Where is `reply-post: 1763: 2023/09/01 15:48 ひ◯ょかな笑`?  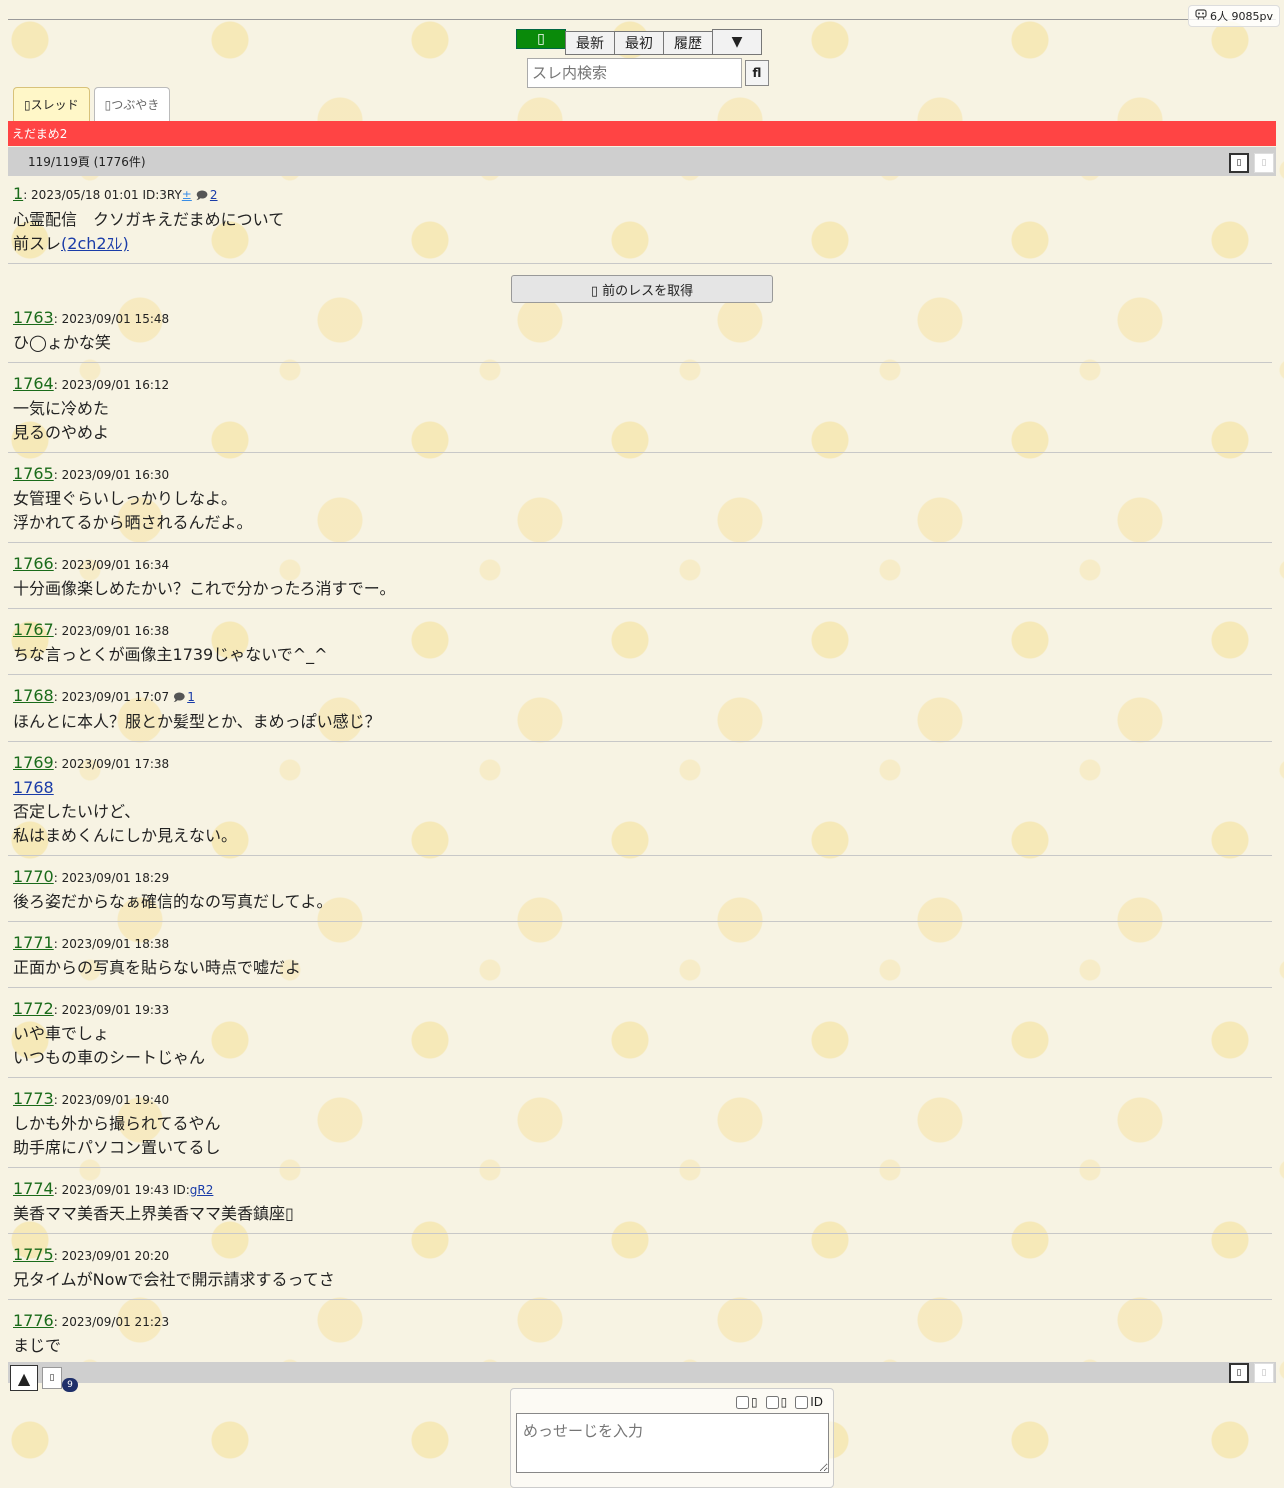 reply-post: 1763: 2023/09/01 15:48 ひ◯ょかな笑 is located at coordinates (640, 334).